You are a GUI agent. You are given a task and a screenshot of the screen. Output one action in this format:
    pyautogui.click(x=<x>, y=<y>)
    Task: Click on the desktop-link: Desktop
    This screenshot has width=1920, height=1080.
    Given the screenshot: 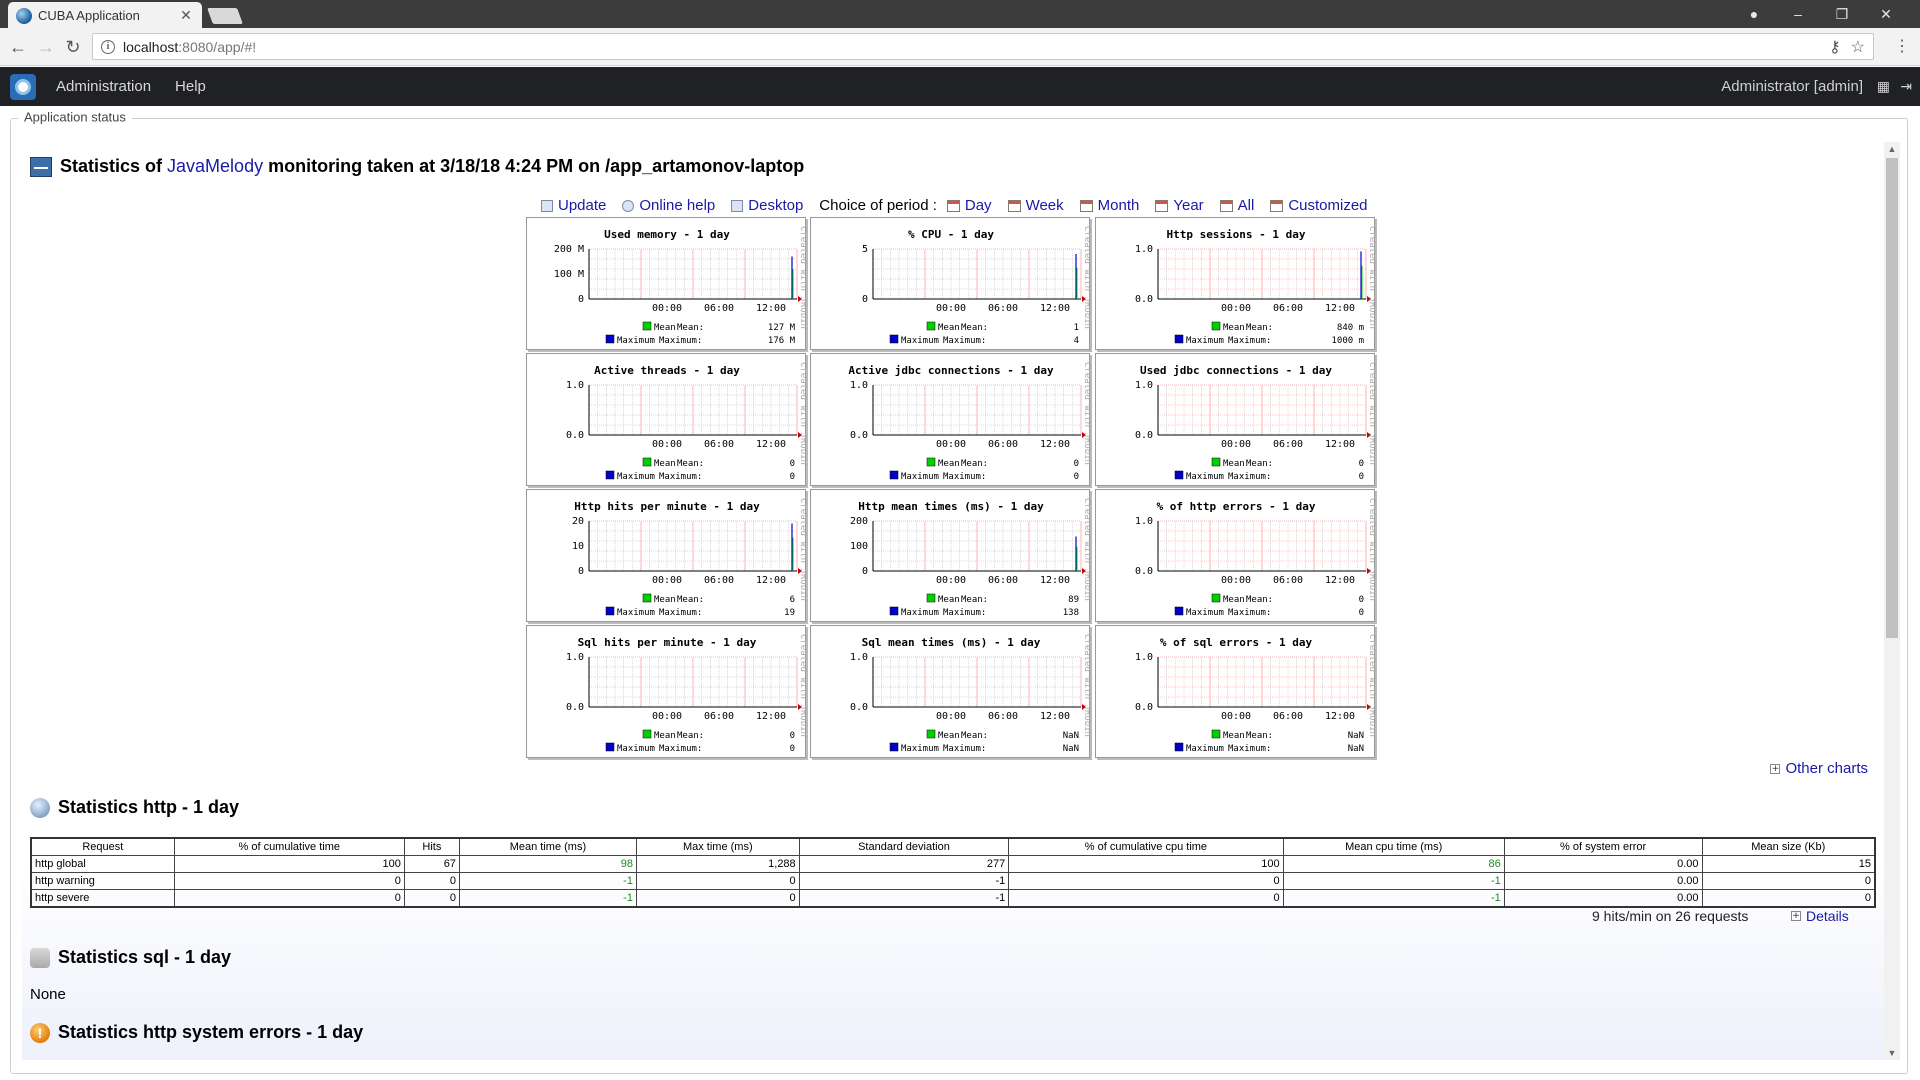 What is the action you would take?
    pyautogui.click(x=767, y=205)
    